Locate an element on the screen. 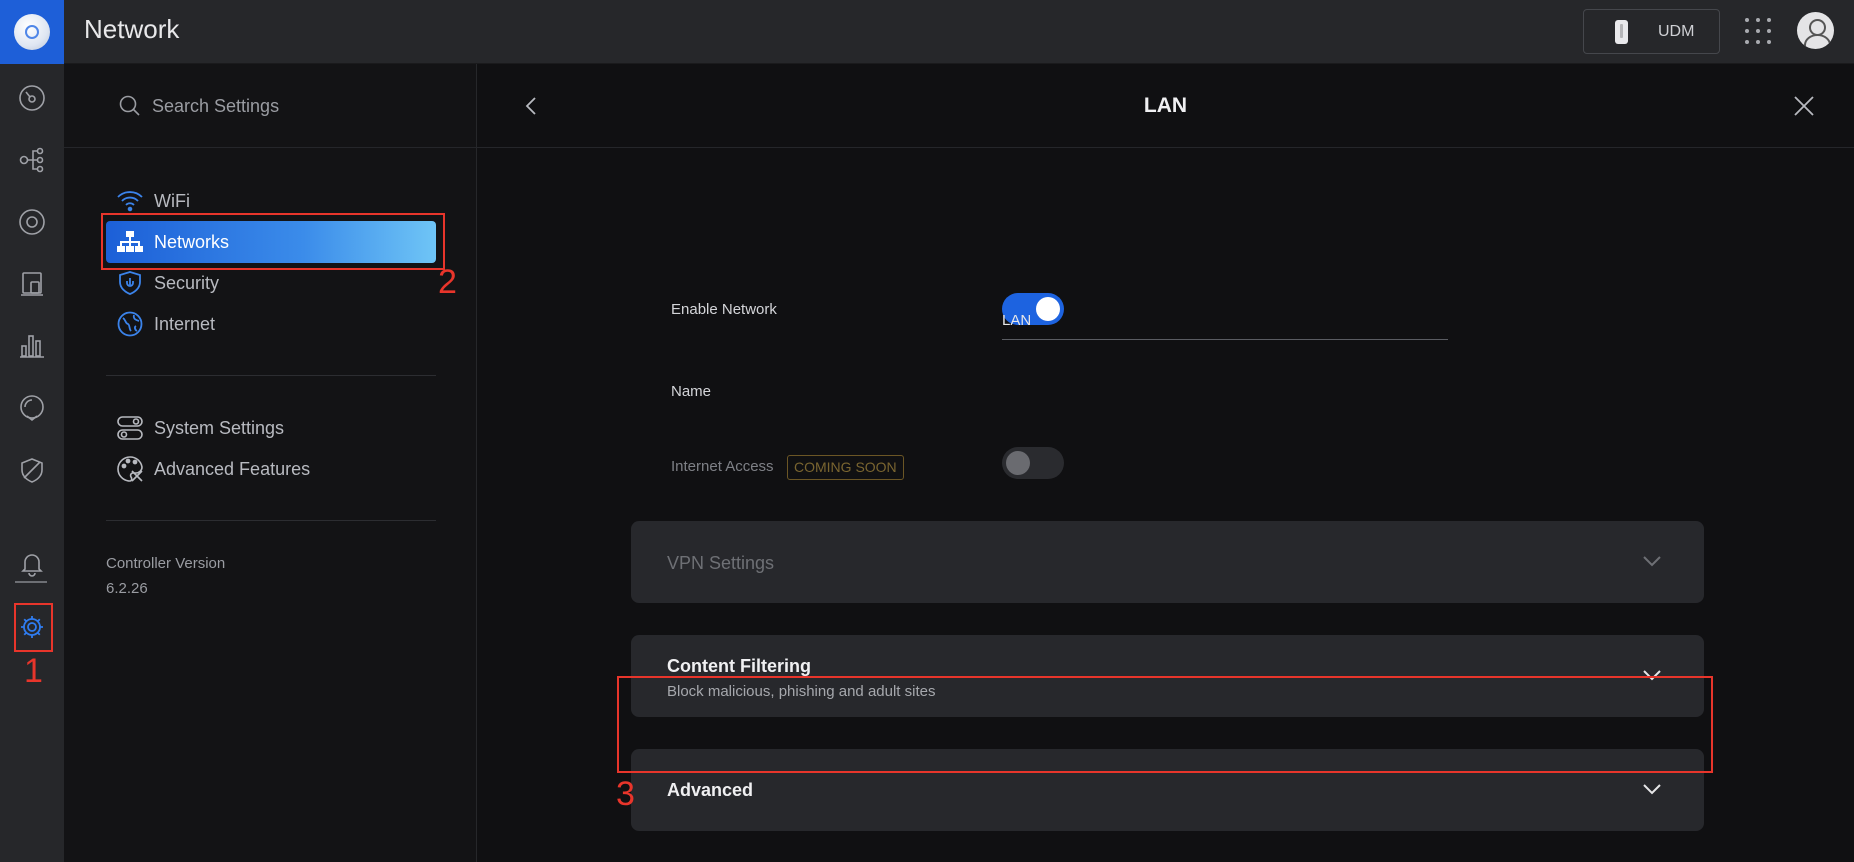 The height and width of the screenshot is (862, 1854). dashboard-icon is located at coordinates (32, 98).